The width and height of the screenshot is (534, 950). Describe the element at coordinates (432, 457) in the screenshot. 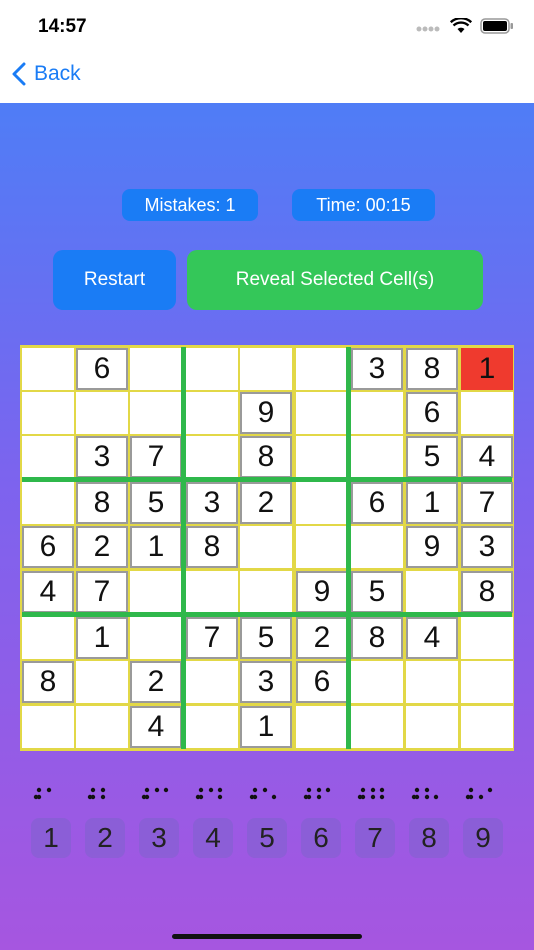

I see `sudoku-cell-r3c8: 5` at that location.